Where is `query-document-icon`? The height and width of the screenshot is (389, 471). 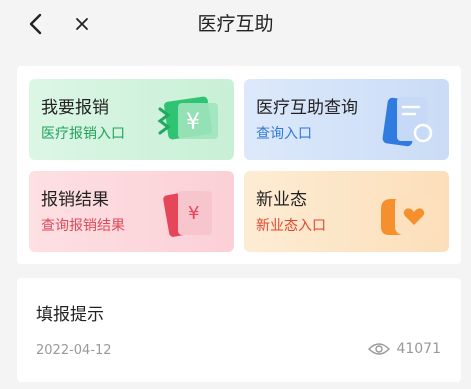
query-document-icon is located at coordinates (406, 122).